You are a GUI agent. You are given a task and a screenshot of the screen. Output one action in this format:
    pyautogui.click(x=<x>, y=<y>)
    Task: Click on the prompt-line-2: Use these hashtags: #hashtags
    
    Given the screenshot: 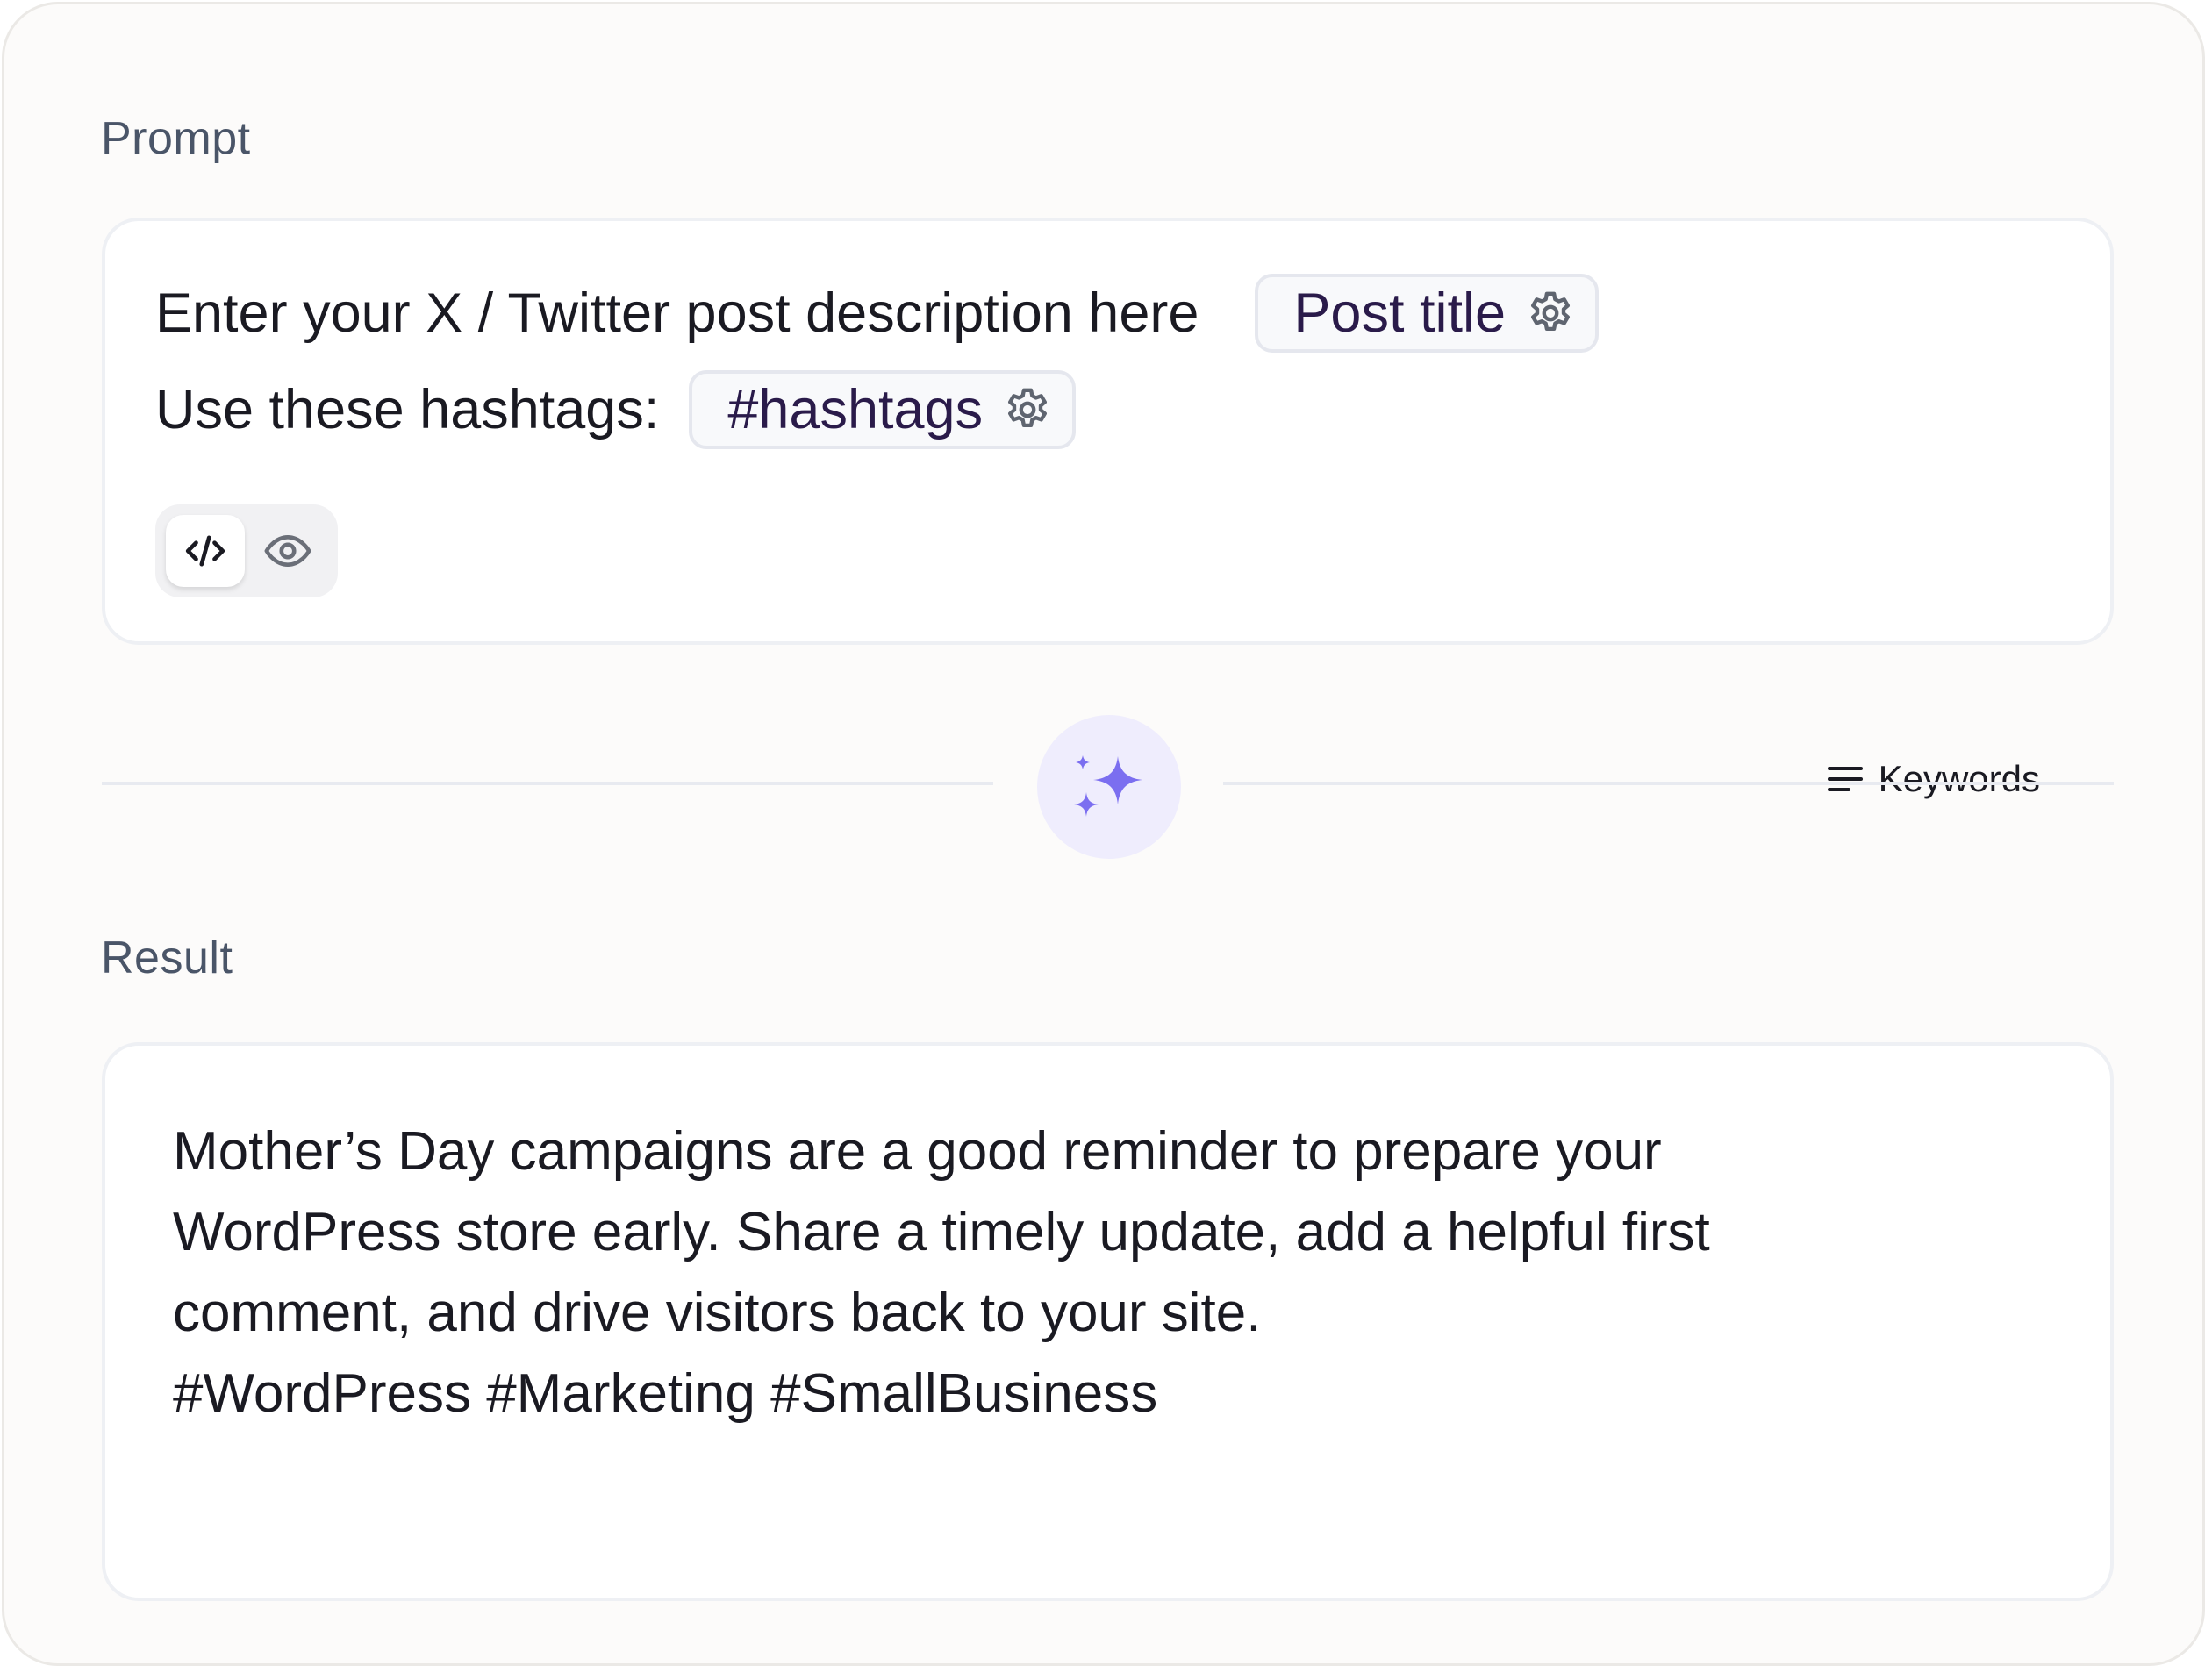 What is the action you would take?
    pyautogui.click(x=616, y=409)
    